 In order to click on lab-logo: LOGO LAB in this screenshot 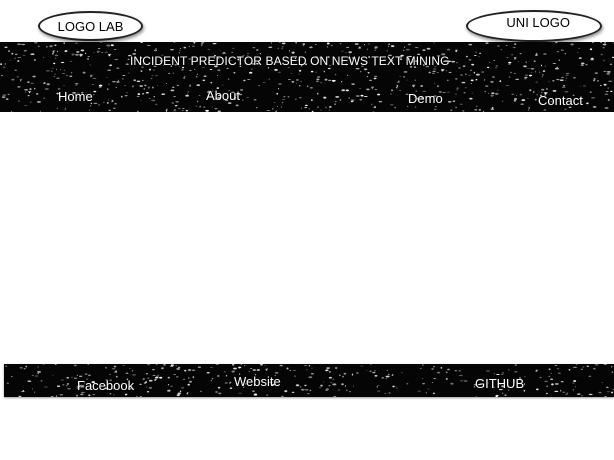, I will do `click(90, 26)`.